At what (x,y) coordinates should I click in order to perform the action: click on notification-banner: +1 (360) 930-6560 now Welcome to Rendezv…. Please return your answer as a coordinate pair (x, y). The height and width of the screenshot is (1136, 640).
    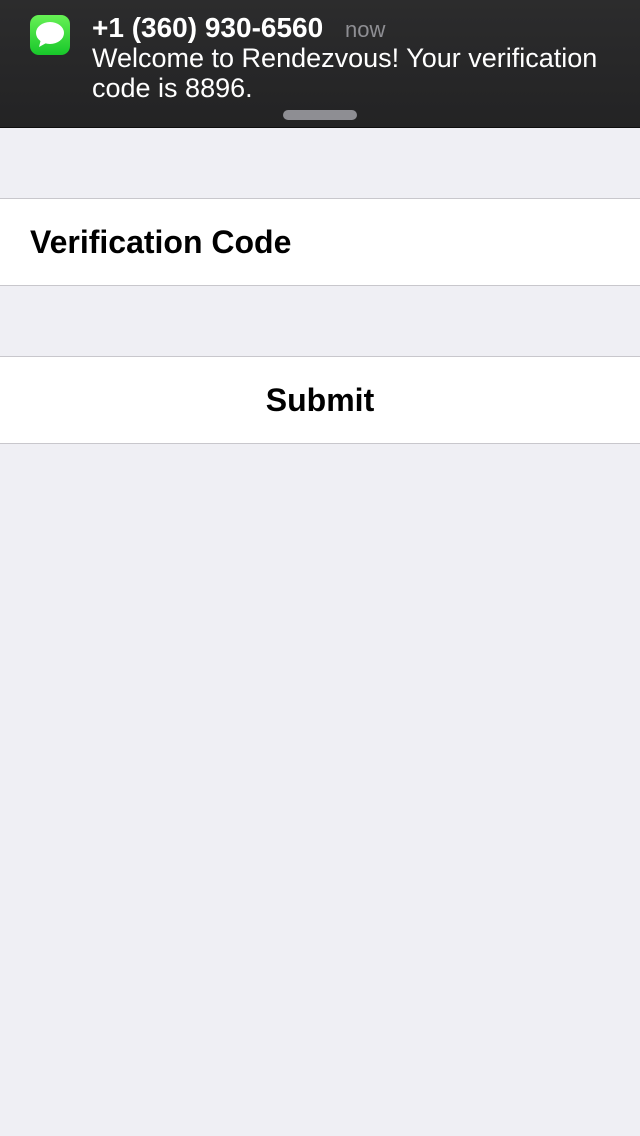
    Looking at the image, I should click on (320, 64).